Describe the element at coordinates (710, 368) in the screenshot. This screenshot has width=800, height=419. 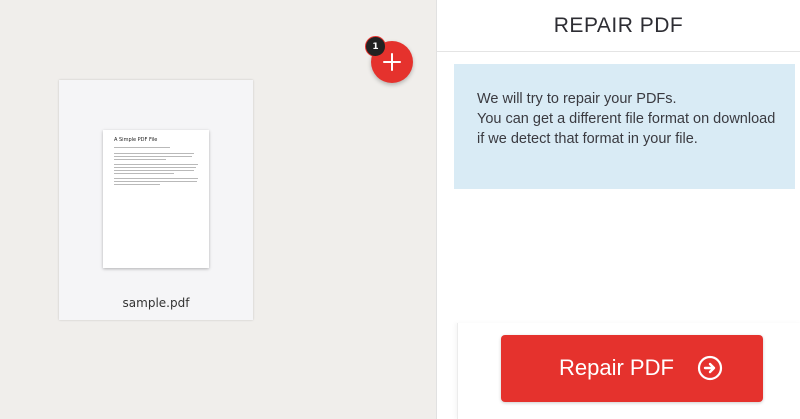
I see `arrow-right-circle-icon` at that location.